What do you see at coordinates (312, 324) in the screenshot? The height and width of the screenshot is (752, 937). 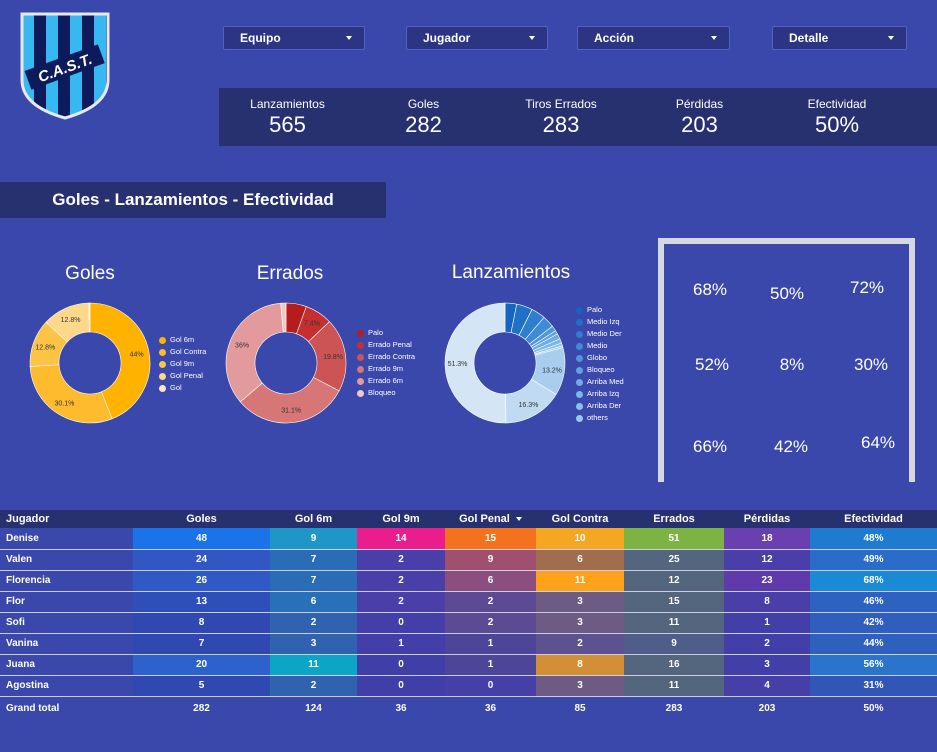 I see `slice-label: 7.4%` at bounding box center [312, 324].